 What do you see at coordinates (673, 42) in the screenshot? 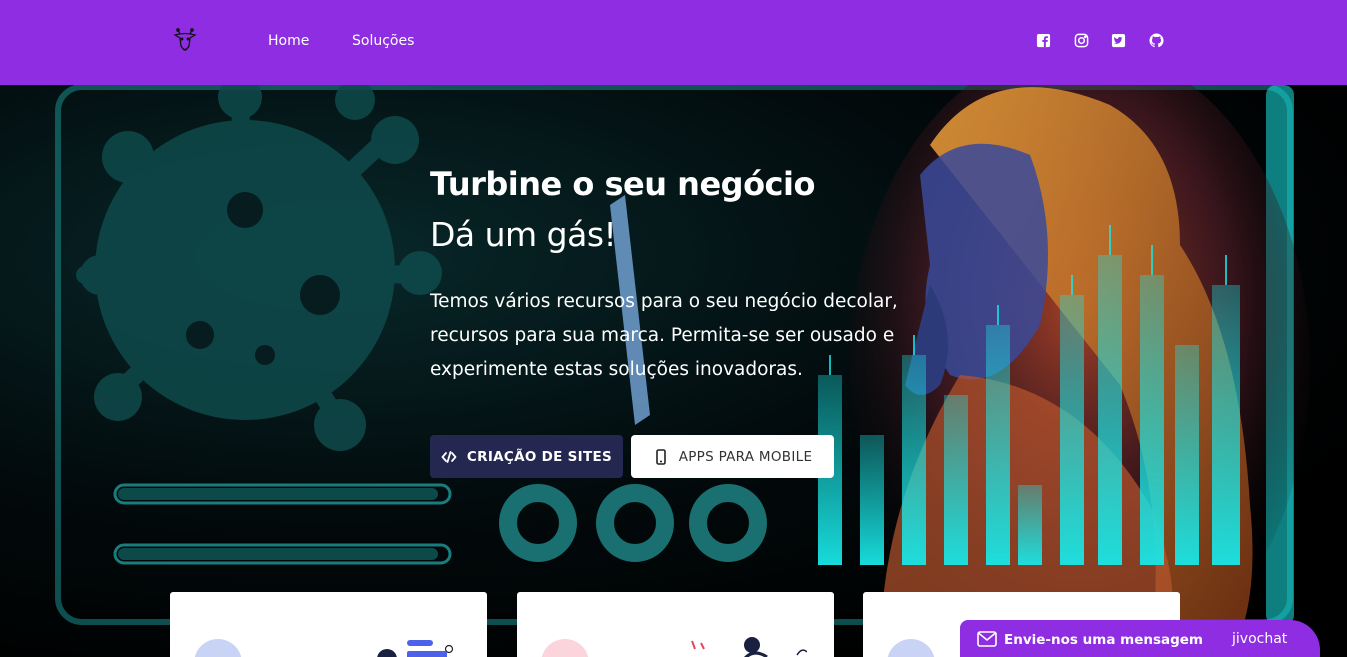
I see `top-navbar: Home Soluções` at bounding box center [673, 42].